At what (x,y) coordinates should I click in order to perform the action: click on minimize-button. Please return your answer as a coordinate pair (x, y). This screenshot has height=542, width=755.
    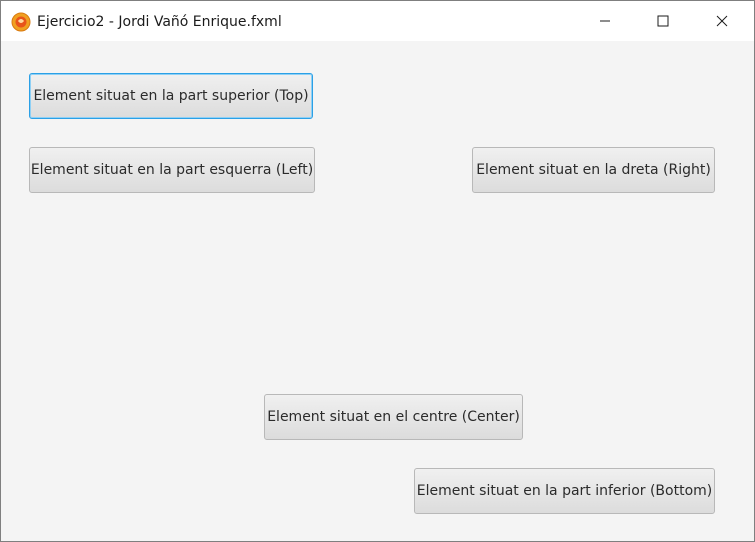
    Looking at the image, I should click on (605, 21).